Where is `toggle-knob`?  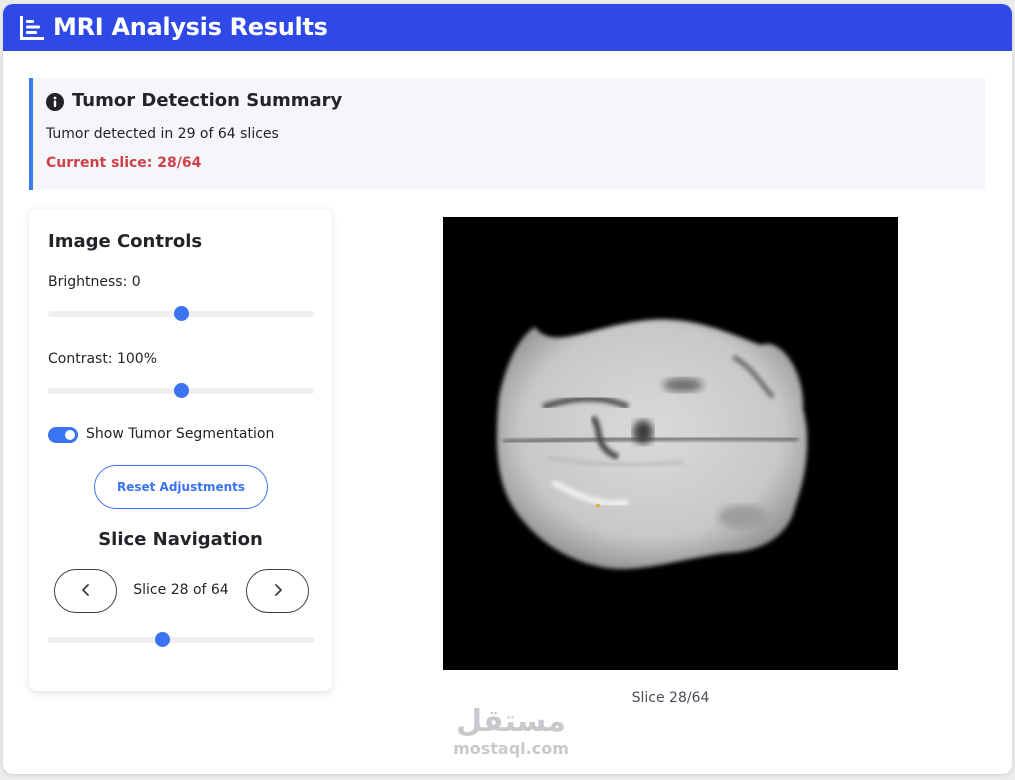
toggle-knob is located at coordinates (70, 435).